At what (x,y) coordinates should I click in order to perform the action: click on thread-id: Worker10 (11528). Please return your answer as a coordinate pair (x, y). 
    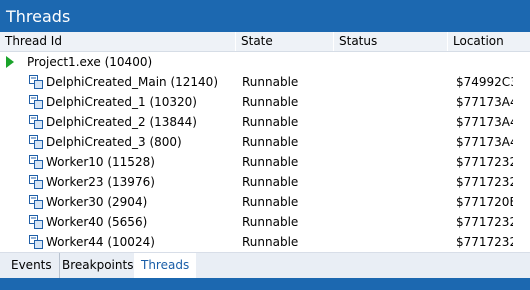
    Looking at the image, I should click on (100, 162).